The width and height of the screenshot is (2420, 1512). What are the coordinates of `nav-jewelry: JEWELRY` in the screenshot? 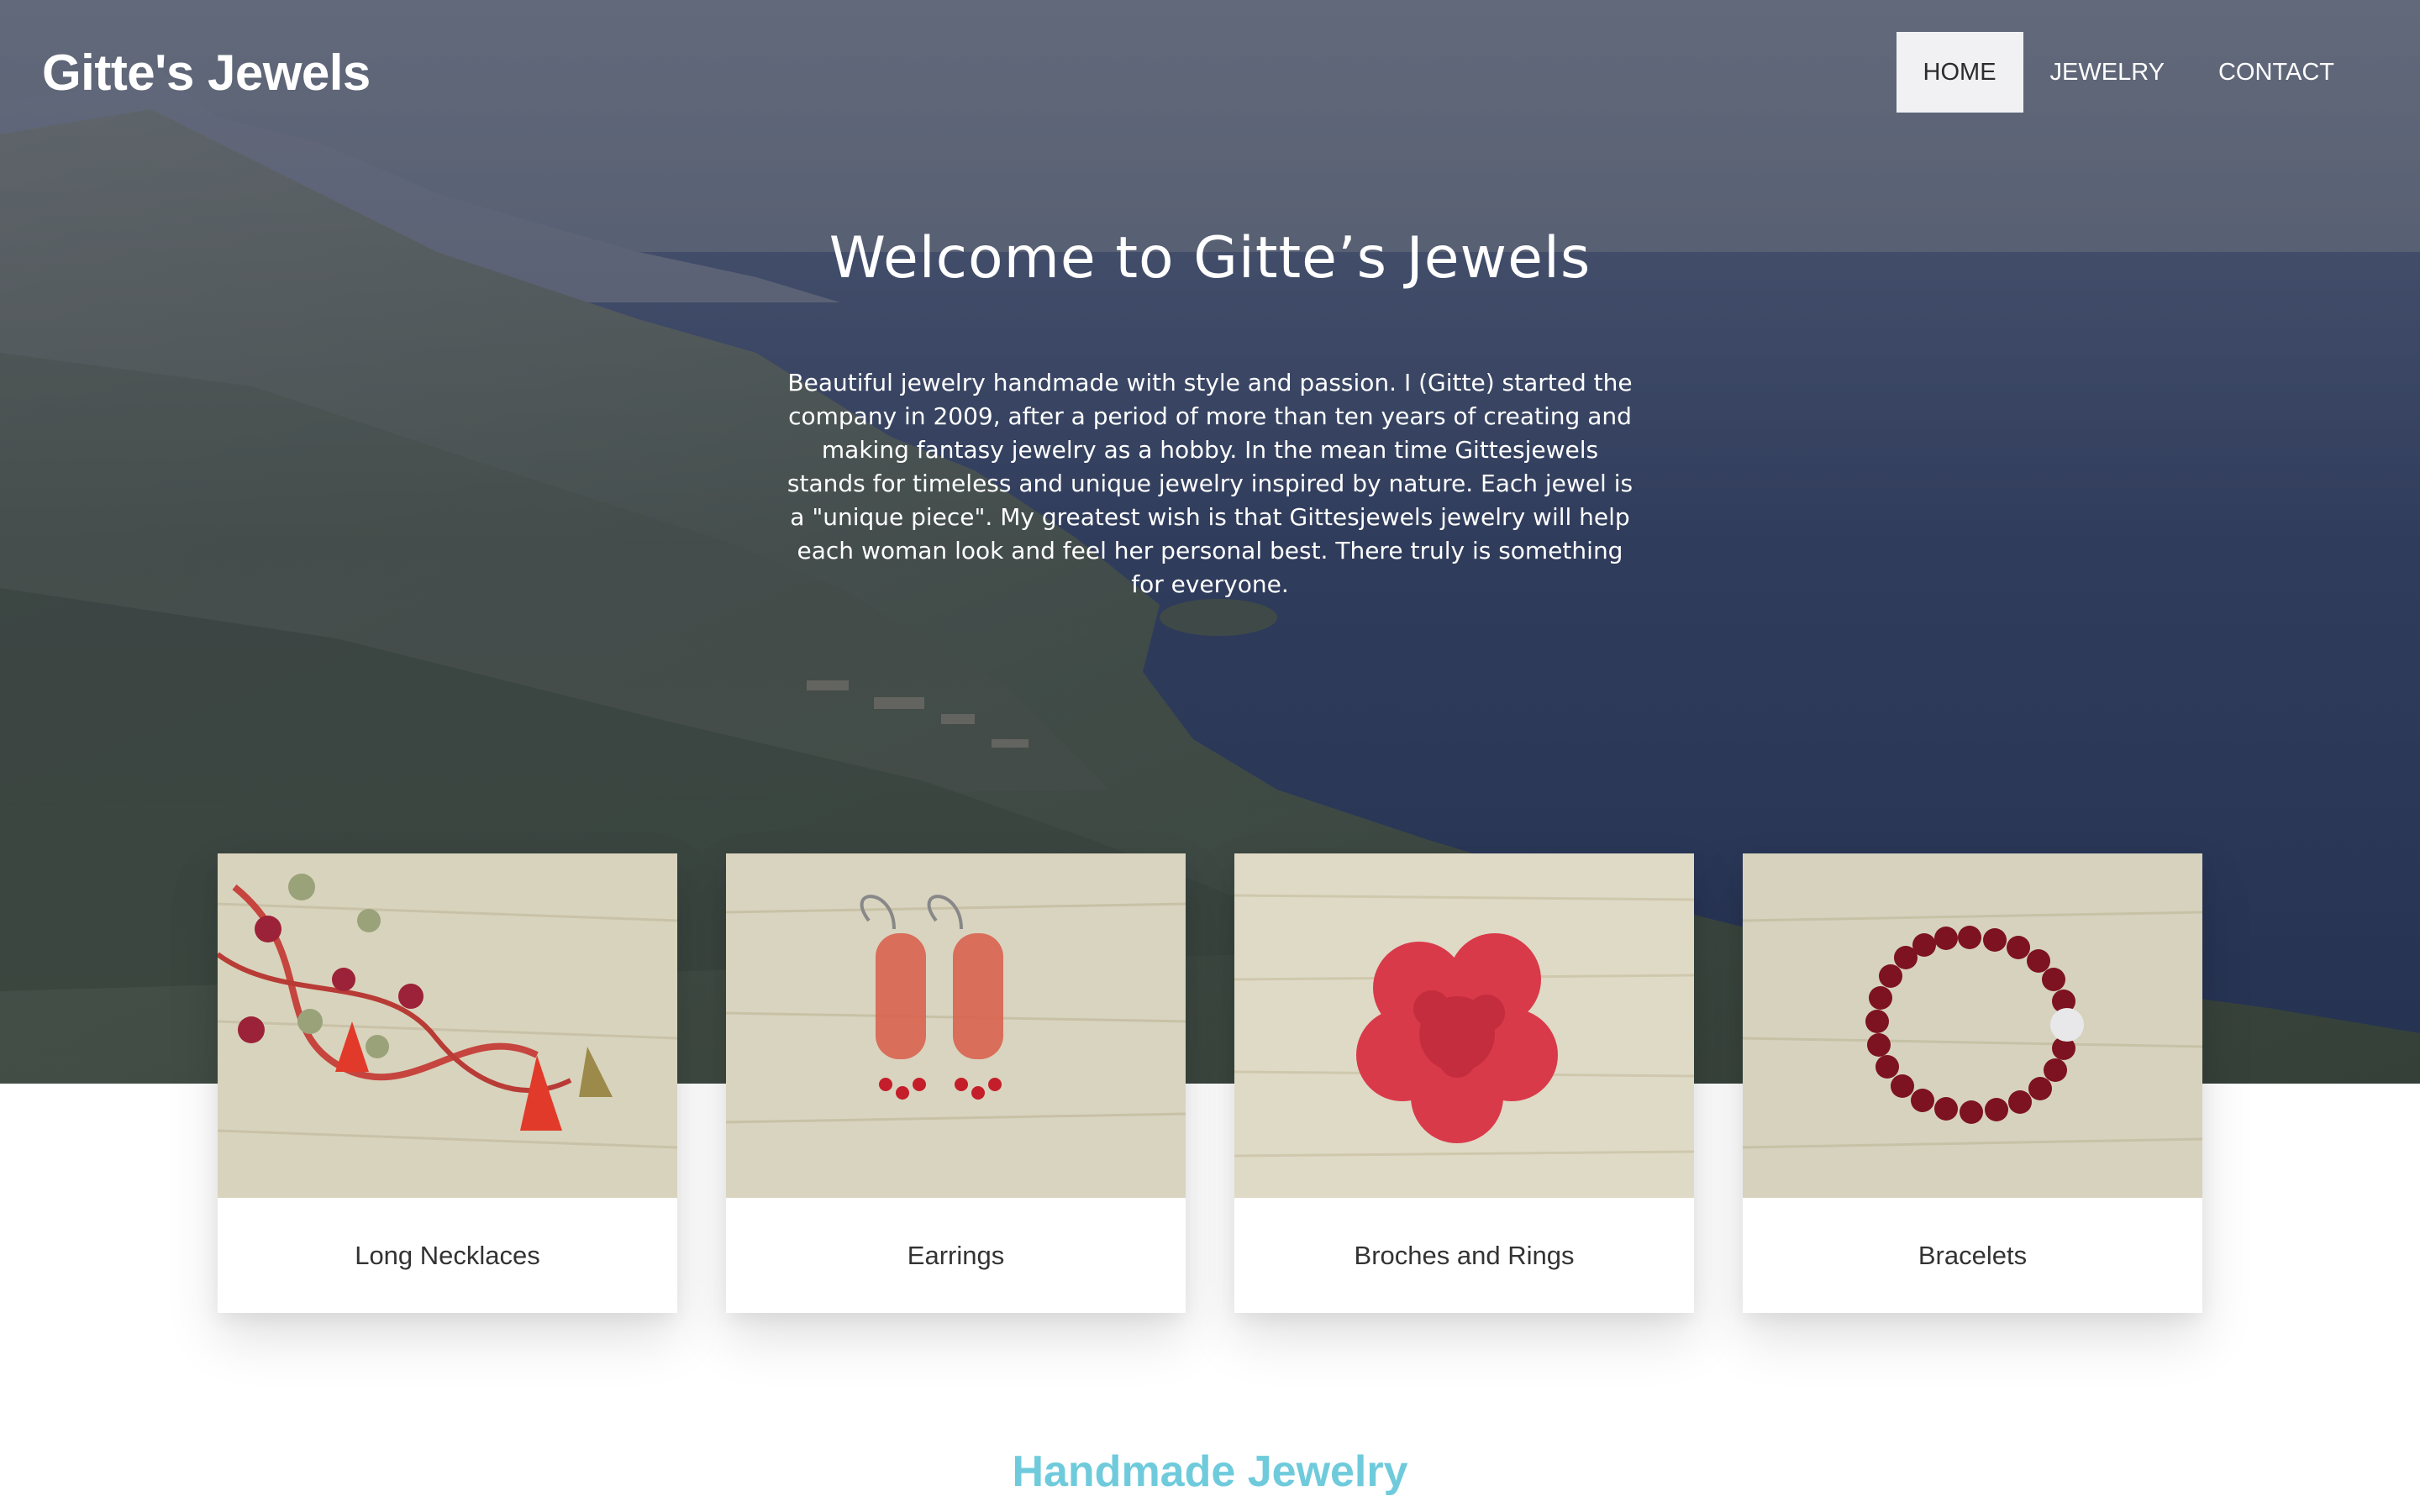 It's located at (2107, 72).